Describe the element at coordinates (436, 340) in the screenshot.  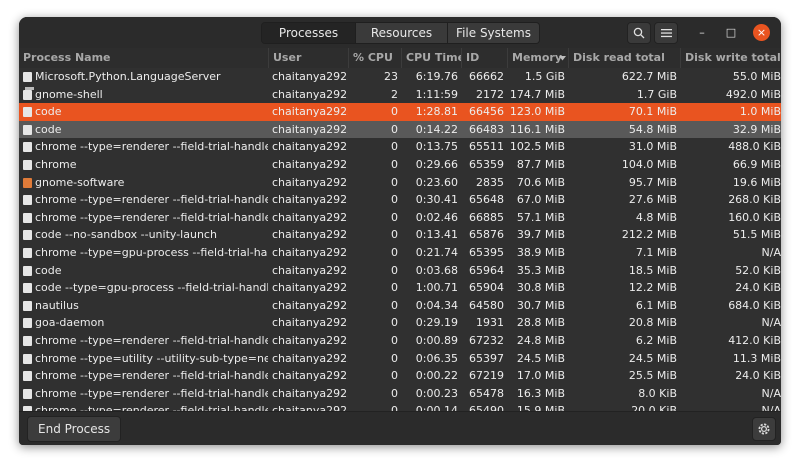
I see `process-cpu-time: 0:00.89` at that location.